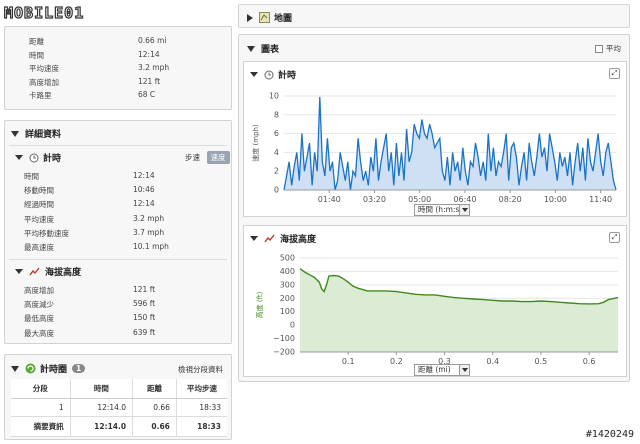 The width and height of the screenshot is (640, 444). Describe the element at coordinates (30, 368) in the screenshot. I see `refresh-icon` at that location.